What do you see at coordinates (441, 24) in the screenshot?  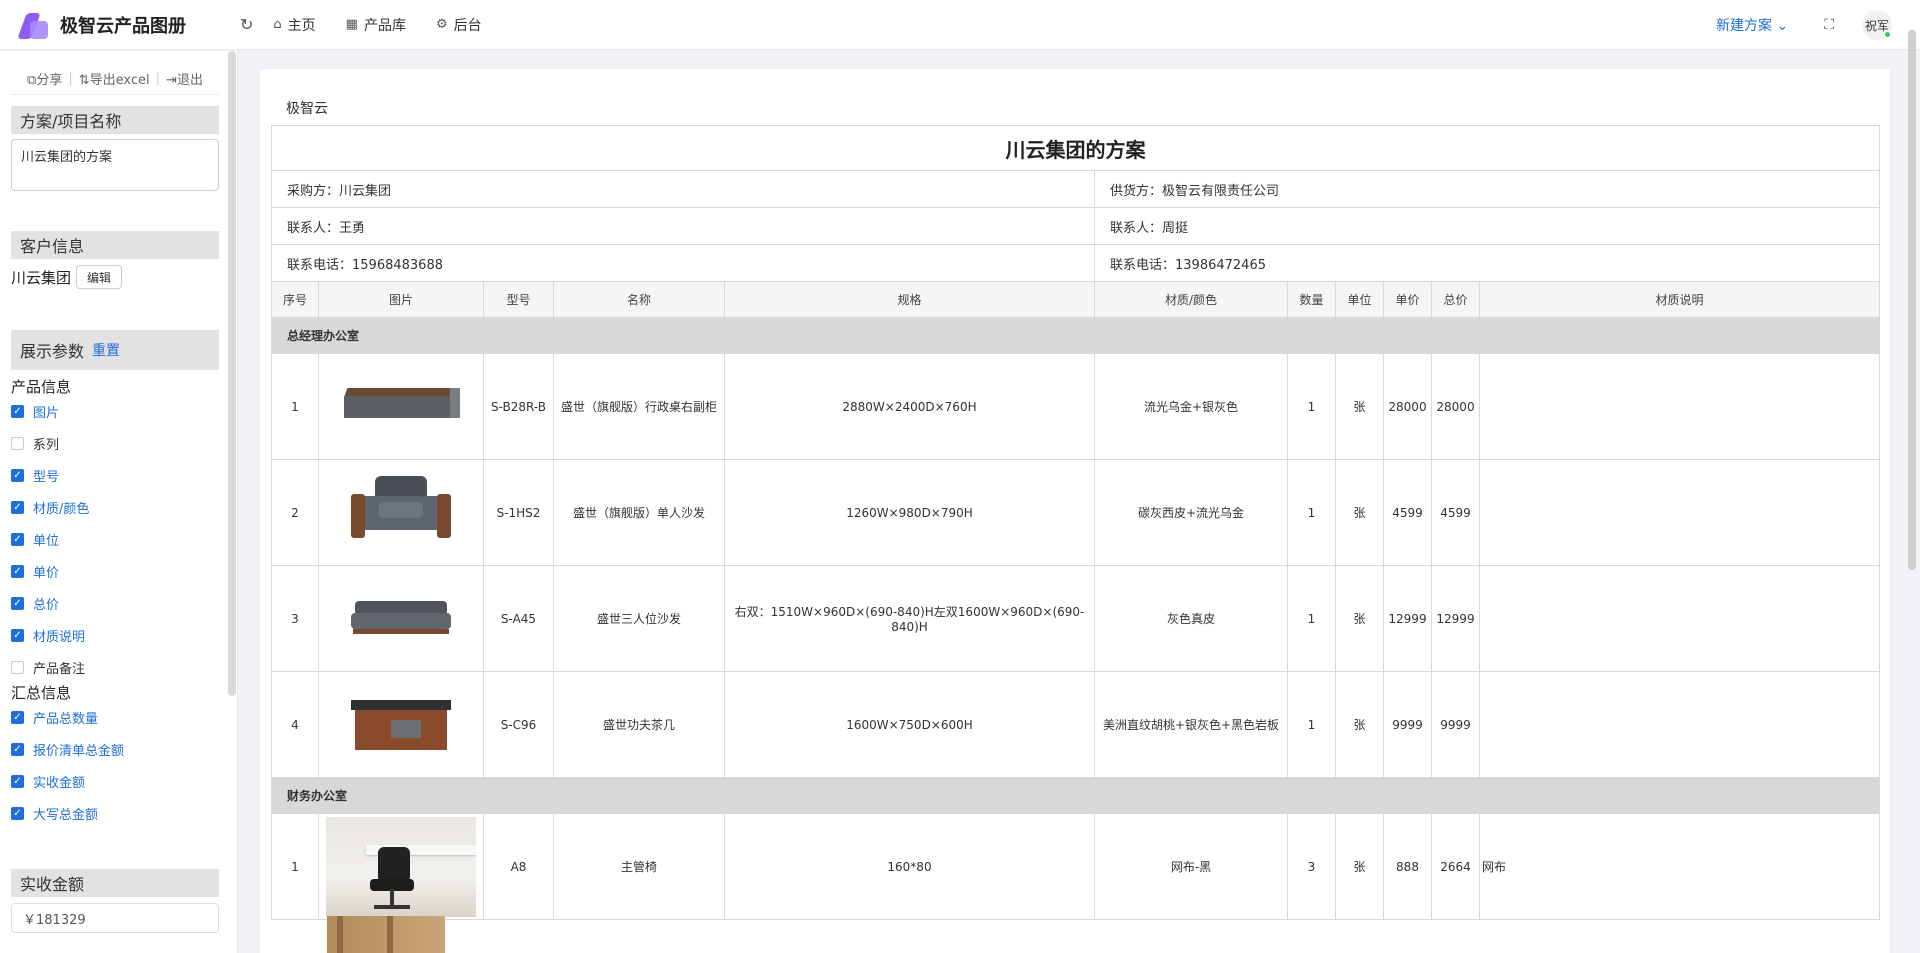 I see `gear-icon: ⚙` at bounding box center [441, 24].